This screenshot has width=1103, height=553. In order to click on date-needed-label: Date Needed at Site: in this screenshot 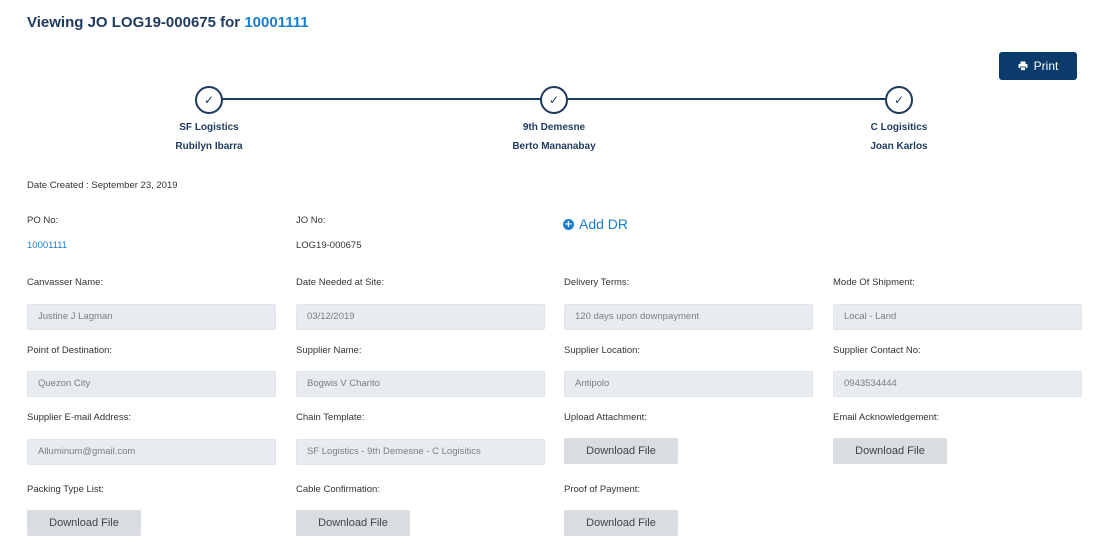, I will do `click(340, 282)`.